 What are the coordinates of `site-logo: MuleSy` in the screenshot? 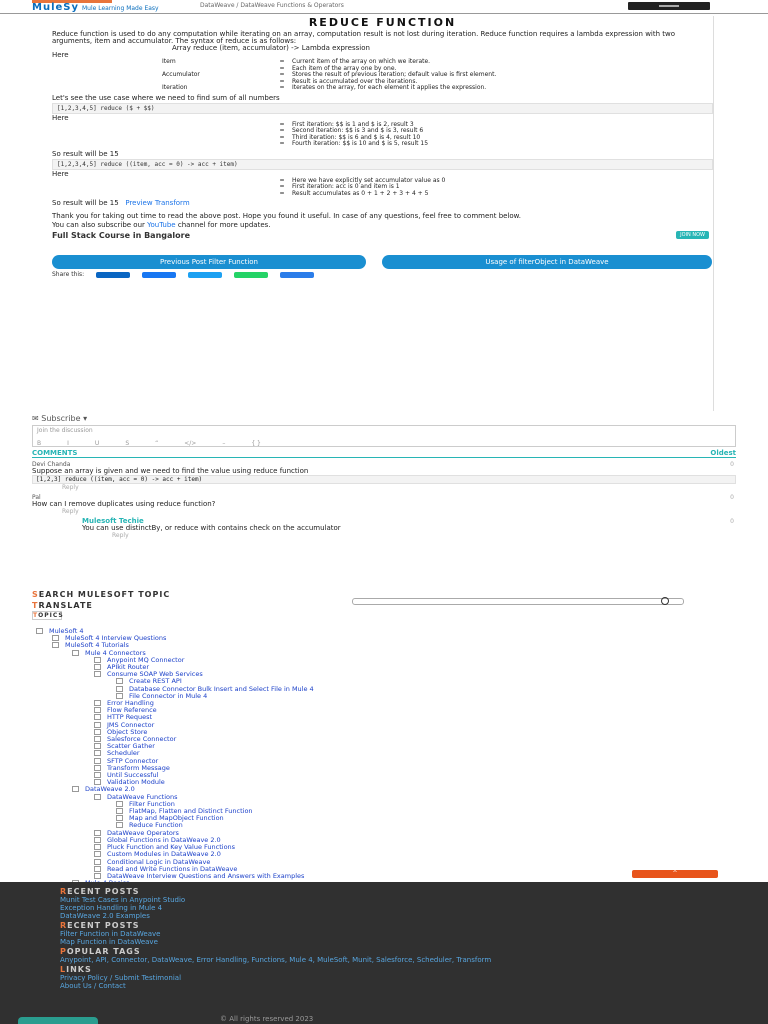 It's located at (55, 7).